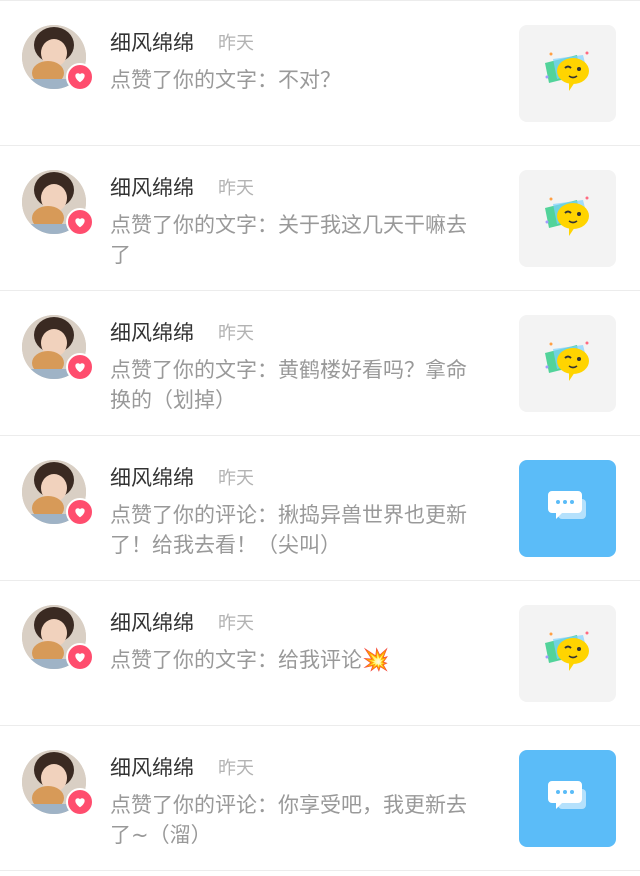 Image resolution: width=640 pixels, height=876 pixels. What do you see at coordinates (225, 80) in the screenshot?
I see `notification-text: 点赞了你的文字：不对？` at bounding box center [225, 80].